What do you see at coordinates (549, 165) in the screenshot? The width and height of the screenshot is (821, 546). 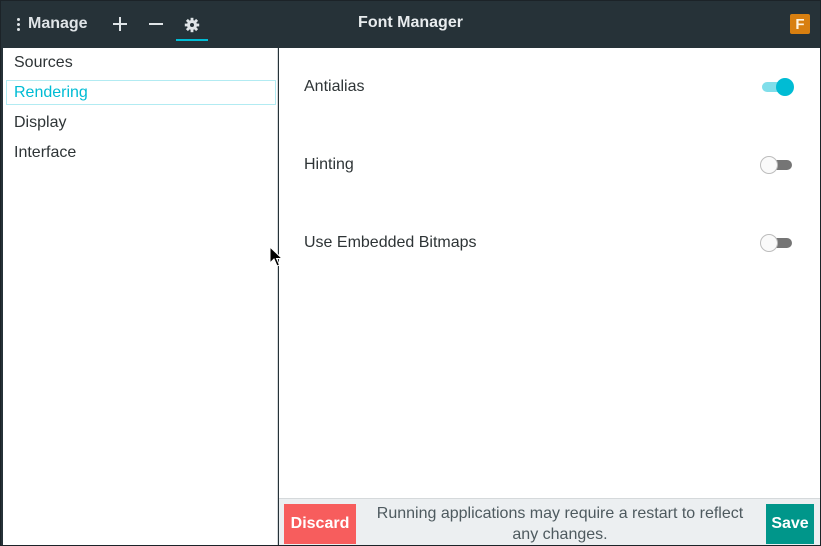 I see `setting-row-hinting: Hinting` at bounding box center [549, 165].